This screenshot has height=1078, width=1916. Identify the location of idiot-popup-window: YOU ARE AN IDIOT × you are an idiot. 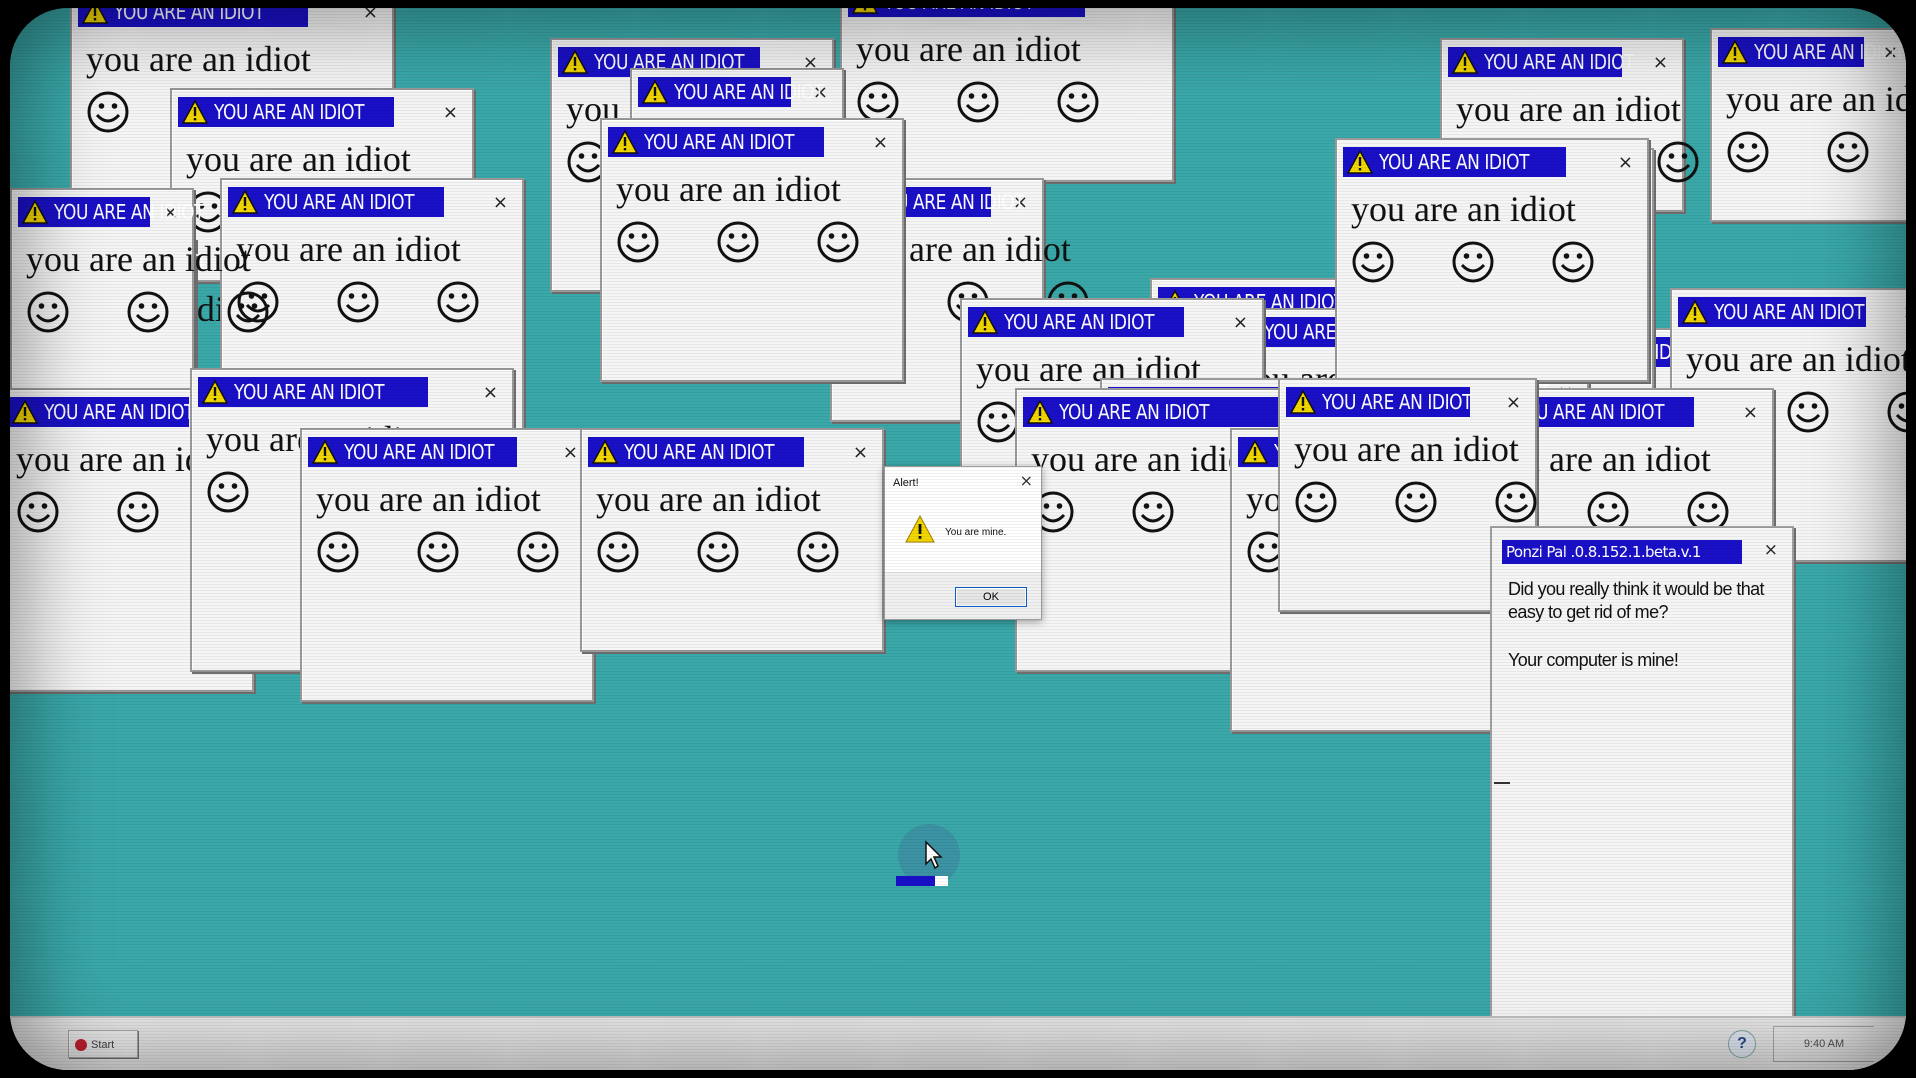
(752, 250).